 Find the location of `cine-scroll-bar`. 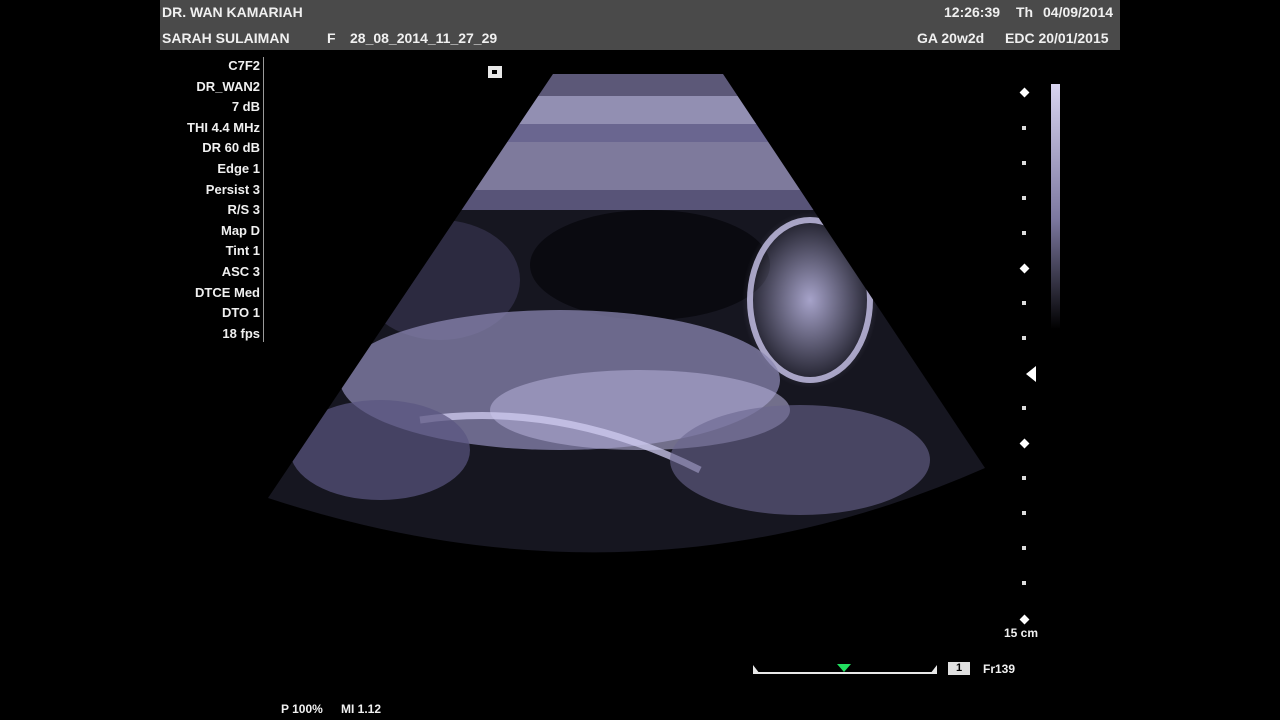

cine-scroll-bar is located at coordinates (845, 669).